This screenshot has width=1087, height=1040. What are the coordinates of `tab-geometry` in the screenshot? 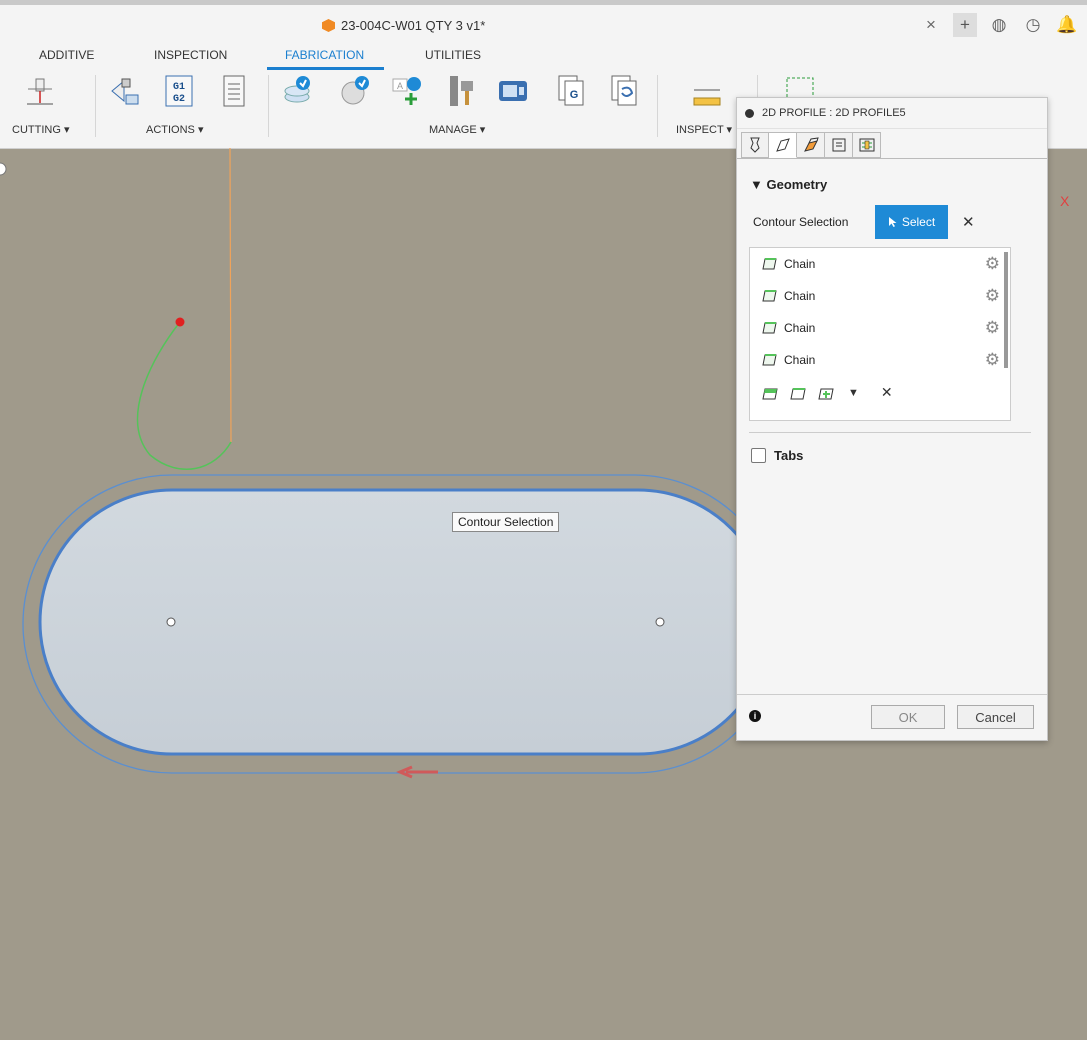 It's located at (783, 145).